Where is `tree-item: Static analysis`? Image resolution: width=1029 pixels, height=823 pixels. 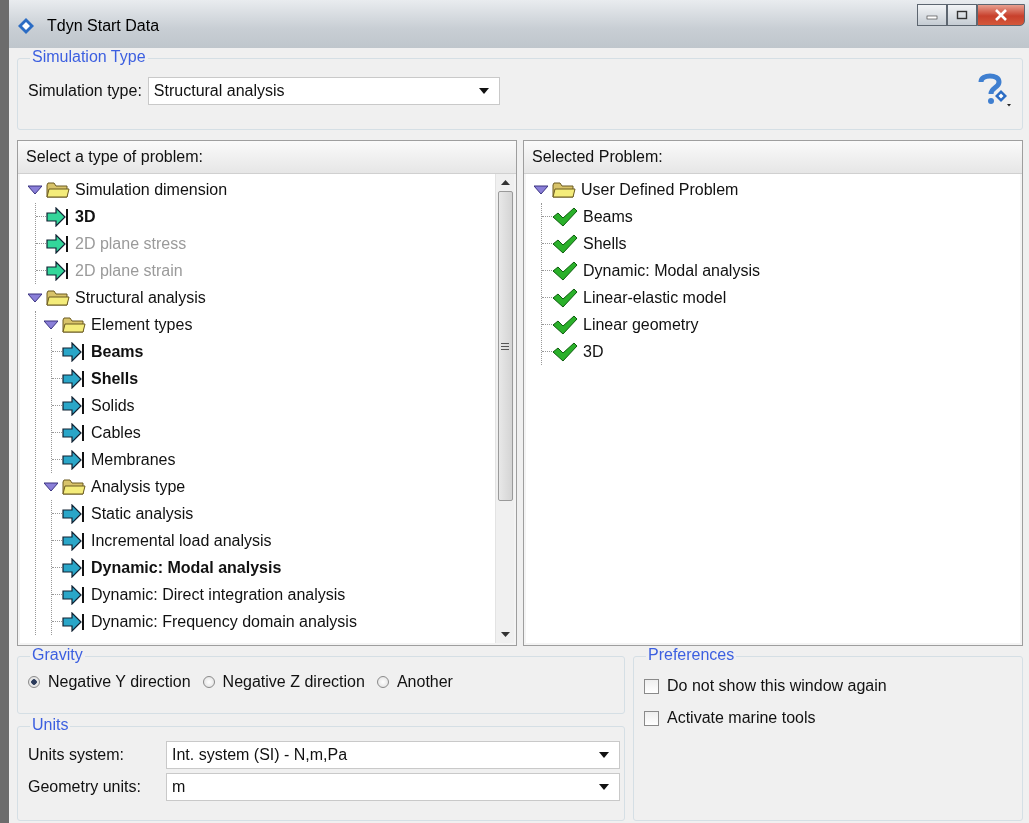 tree-item: Static analysis is located at coordinates (142, 513).